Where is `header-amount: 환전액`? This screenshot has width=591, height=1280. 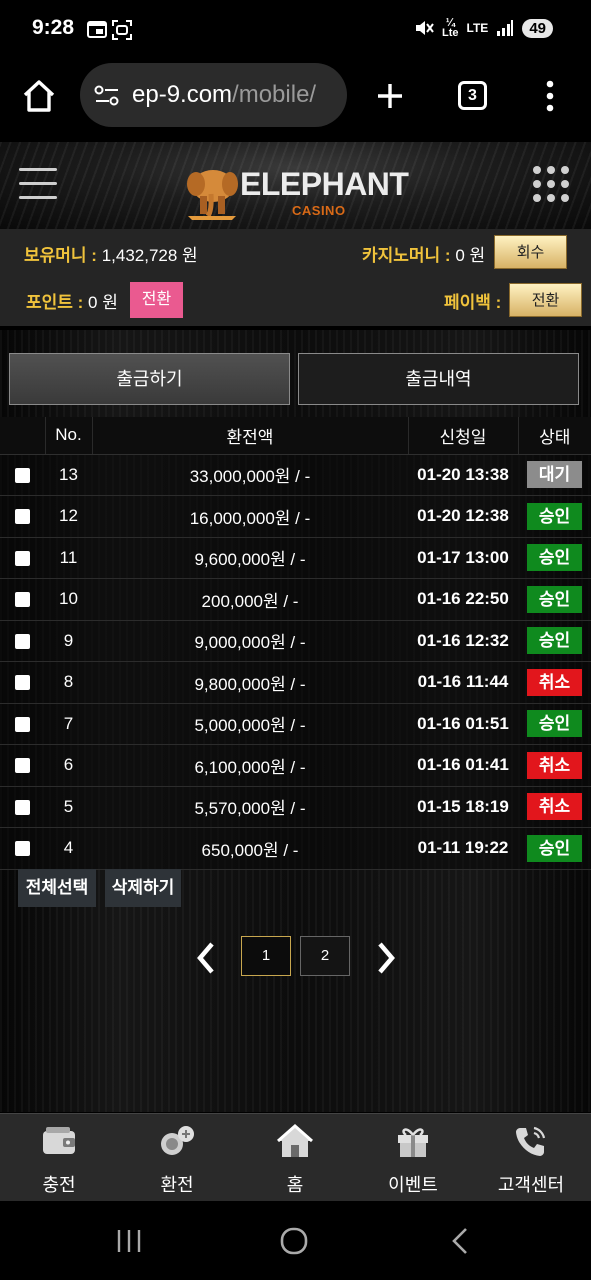
header-amount: 환전액 is located at coordinates (249, 436).